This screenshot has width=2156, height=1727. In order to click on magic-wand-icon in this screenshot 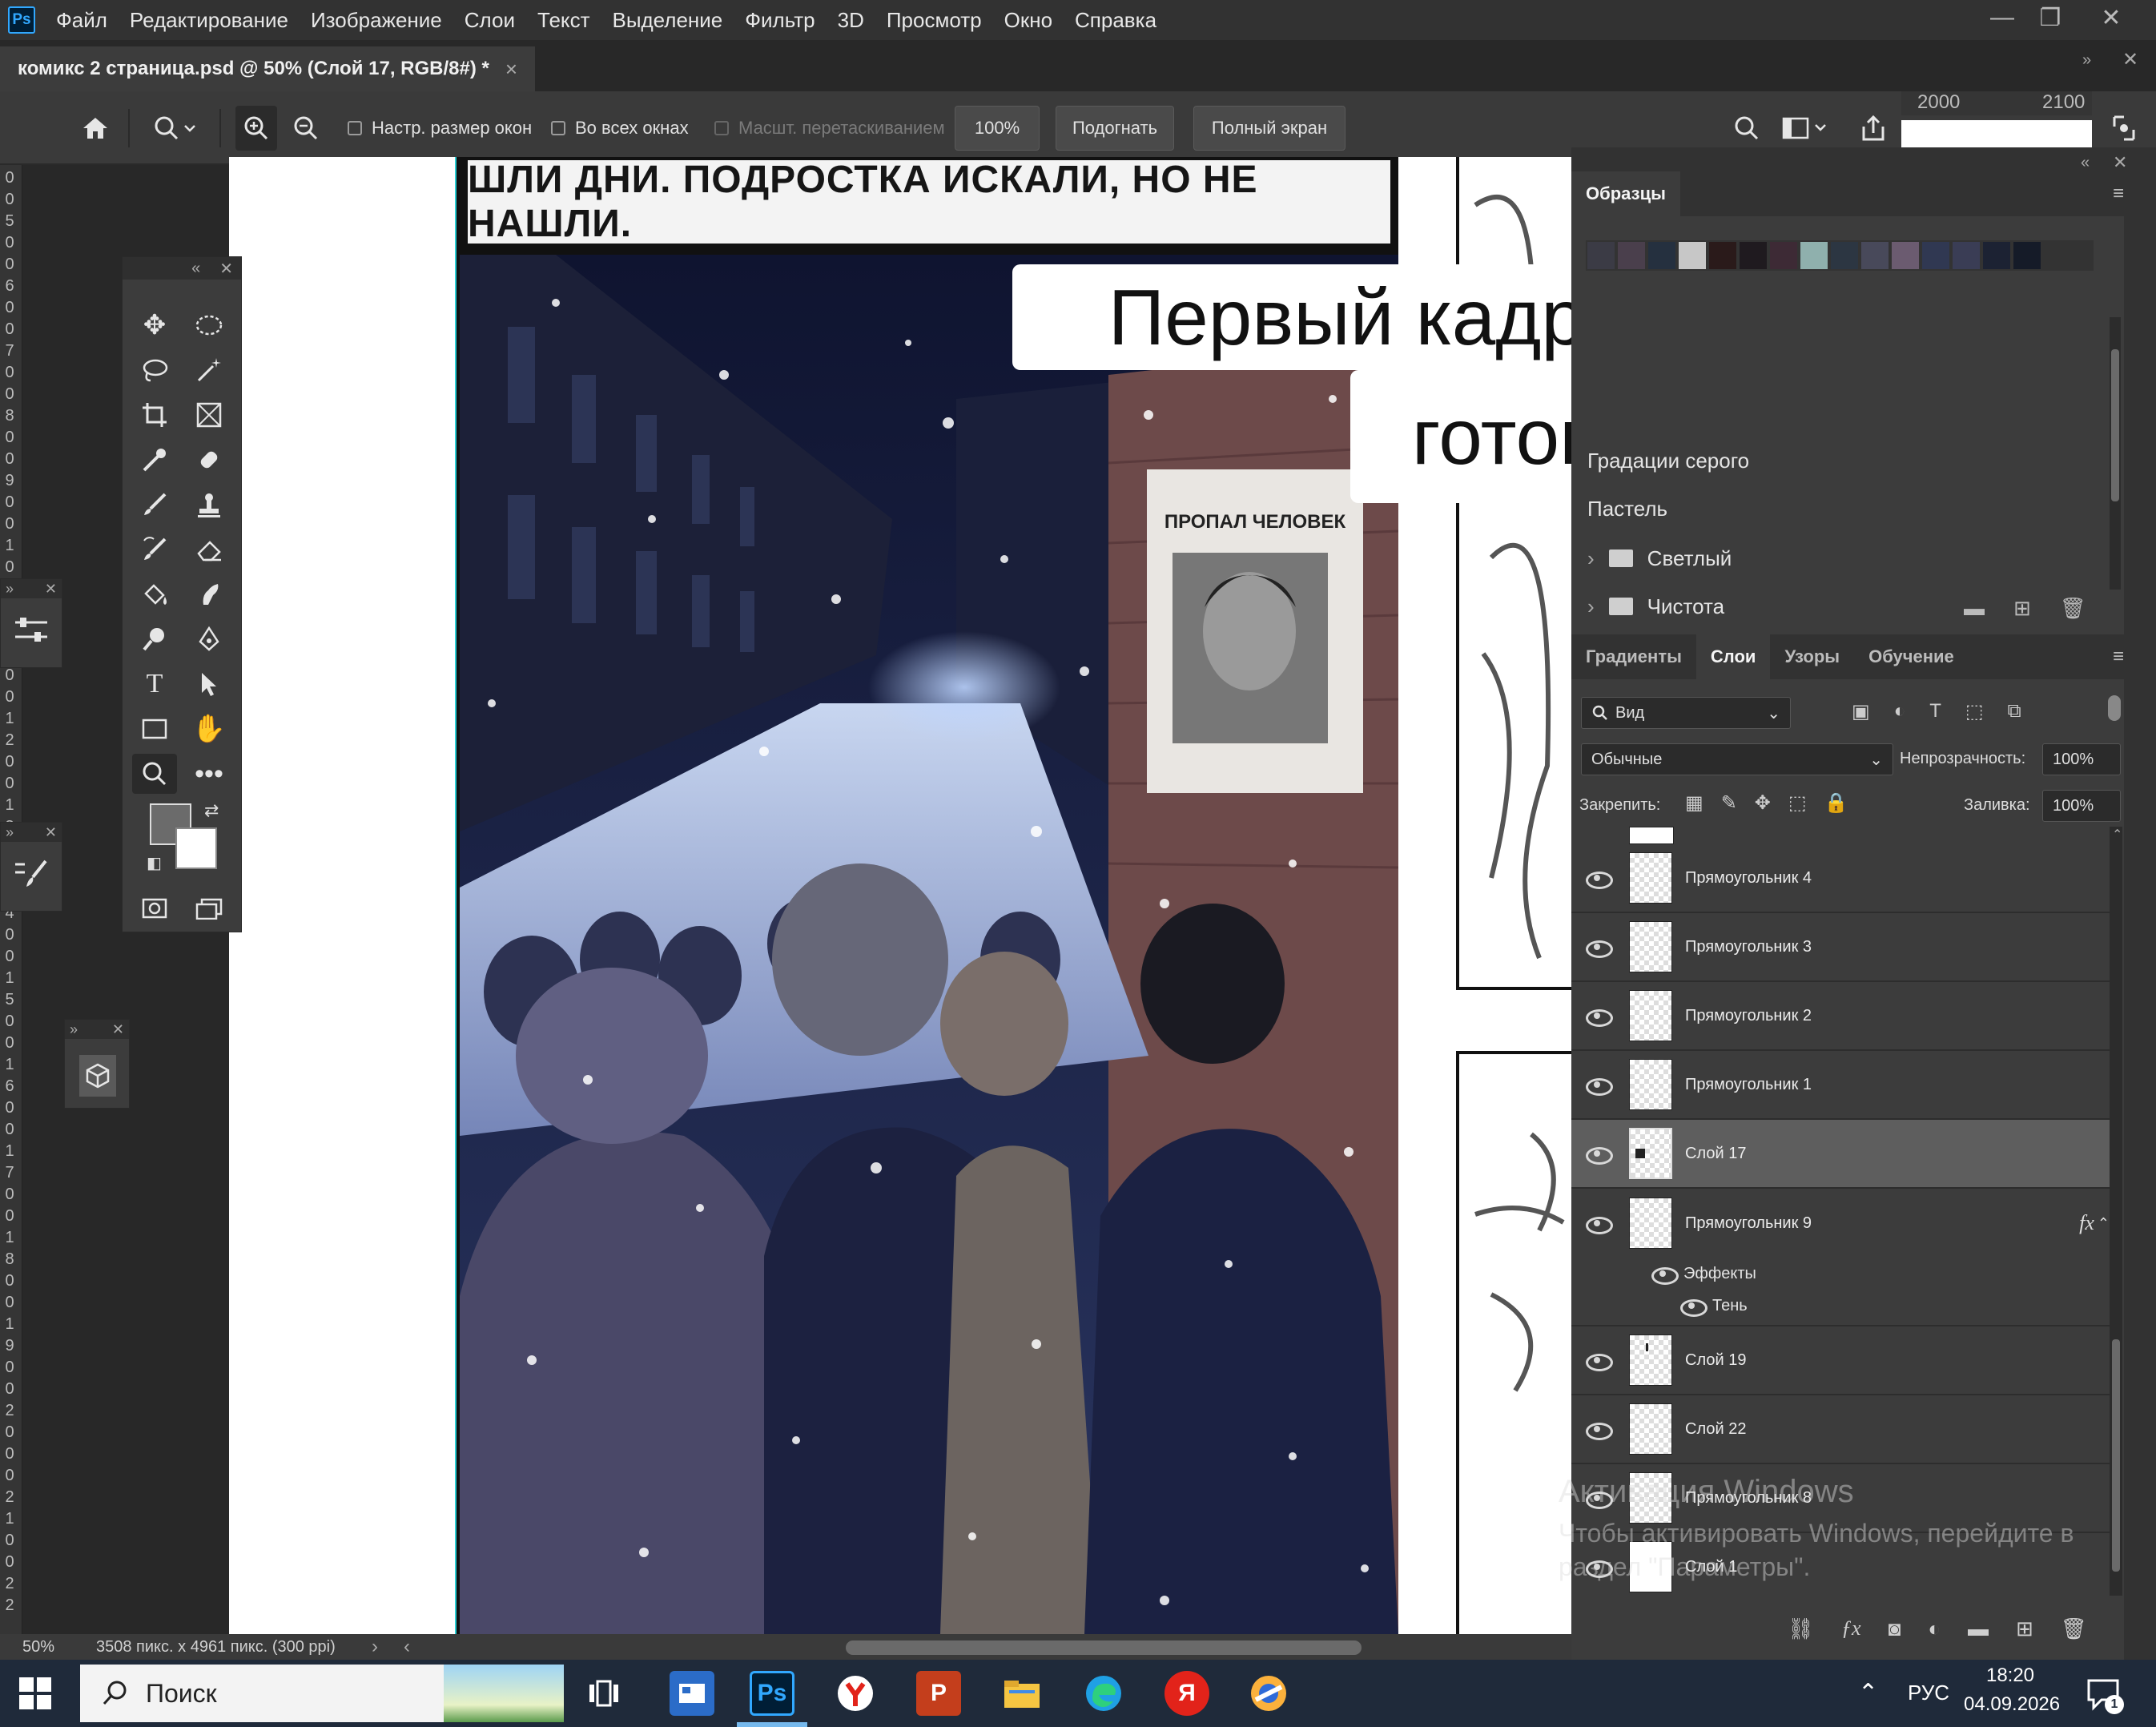, I will do `click(209, 370)`.